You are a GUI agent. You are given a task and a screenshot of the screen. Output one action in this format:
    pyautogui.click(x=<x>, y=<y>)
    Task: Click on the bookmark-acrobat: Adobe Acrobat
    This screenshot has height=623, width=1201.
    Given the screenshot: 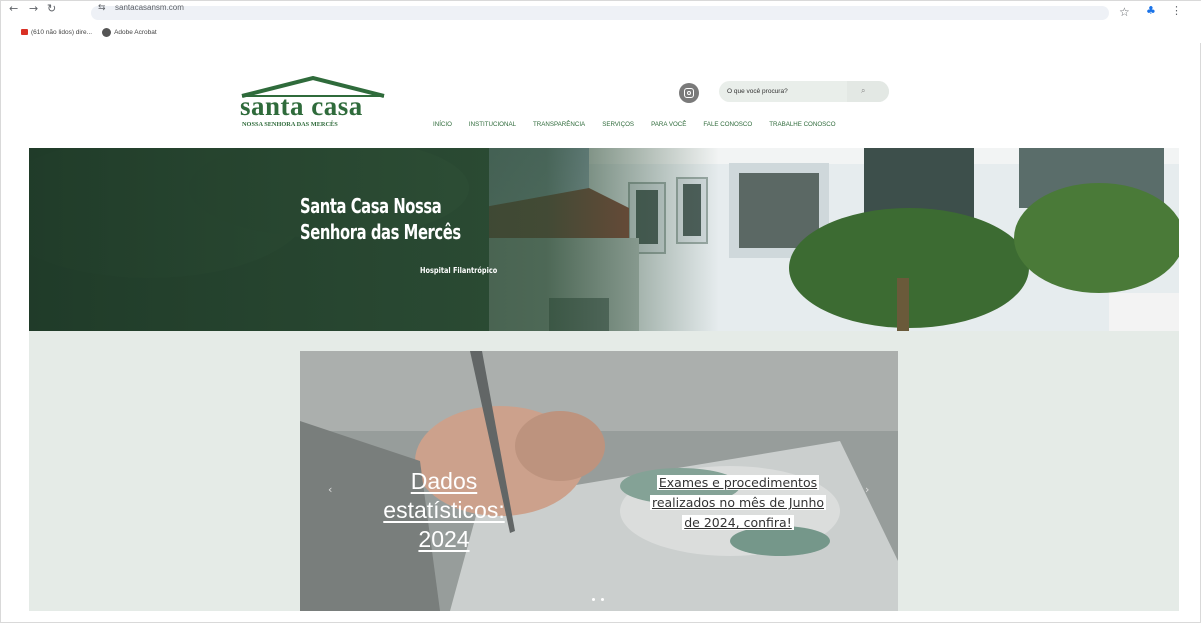 What is the action you would take?
    pyautogui.click(x=129, y=32)
    